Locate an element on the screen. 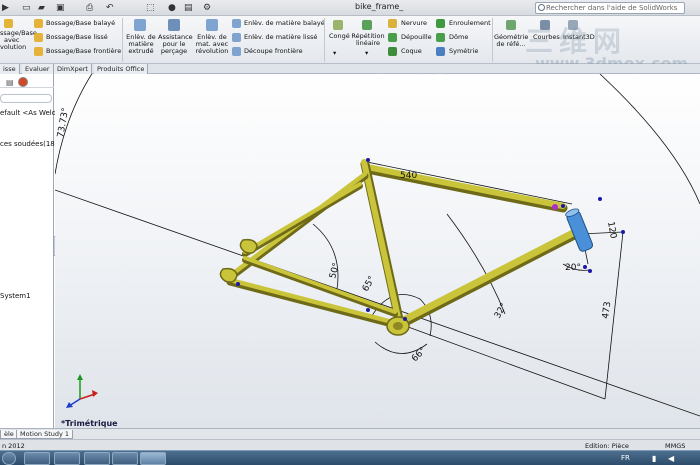 This screenshot has width=700, height=465. swept-boss-button: Bossage/Base balayé is located at coordinates (80, 23).